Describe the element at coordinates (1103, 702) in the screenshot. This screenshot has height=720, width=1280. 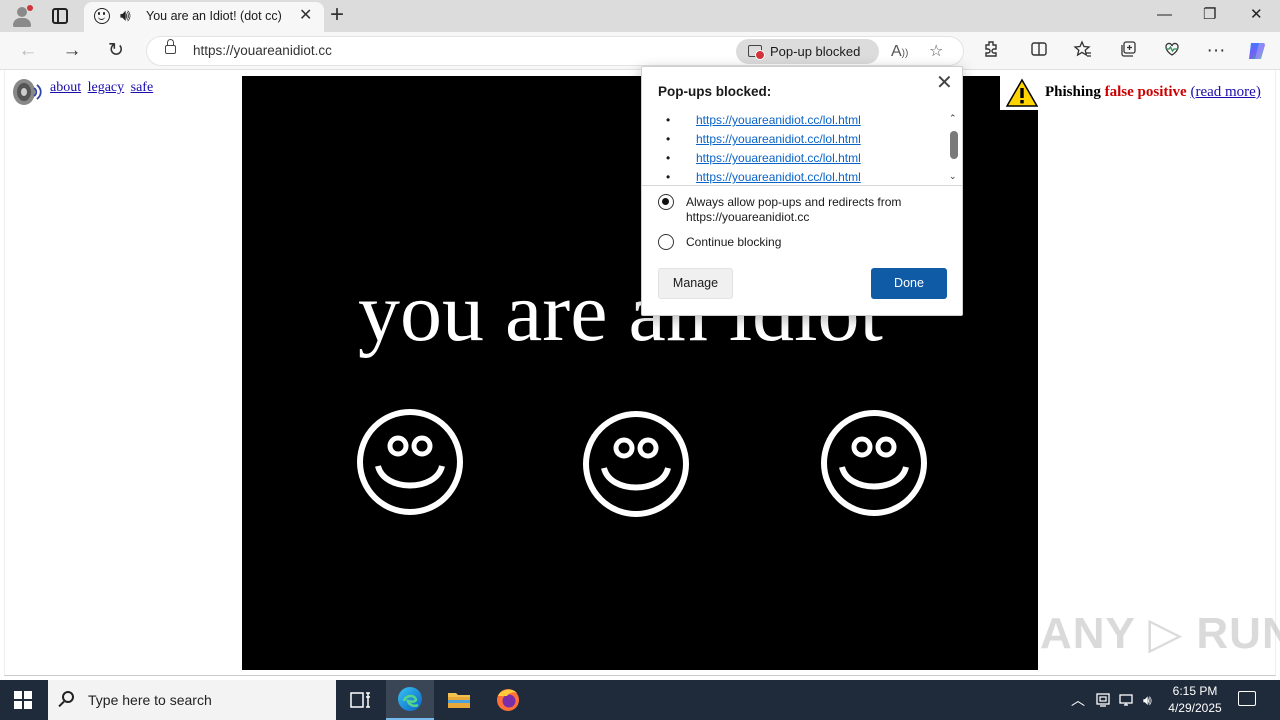
I see `device-icon` at that location.